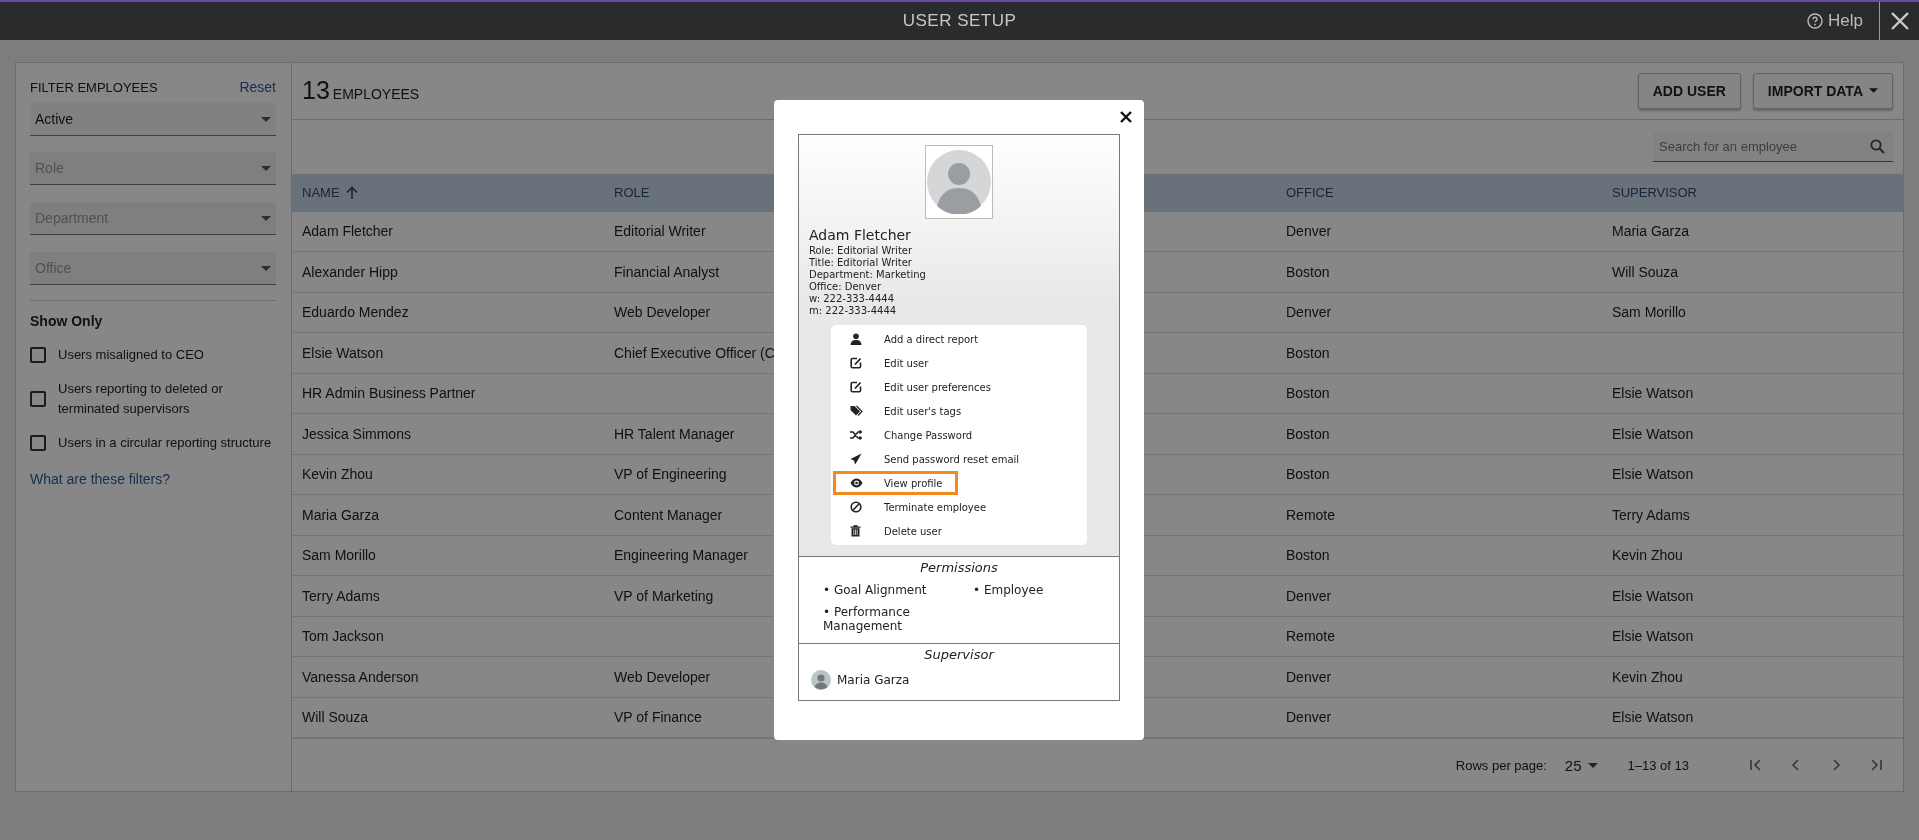 This screenshot has width=1919, height=840. I want to click on section-title: Show Only, so click(67, 321).